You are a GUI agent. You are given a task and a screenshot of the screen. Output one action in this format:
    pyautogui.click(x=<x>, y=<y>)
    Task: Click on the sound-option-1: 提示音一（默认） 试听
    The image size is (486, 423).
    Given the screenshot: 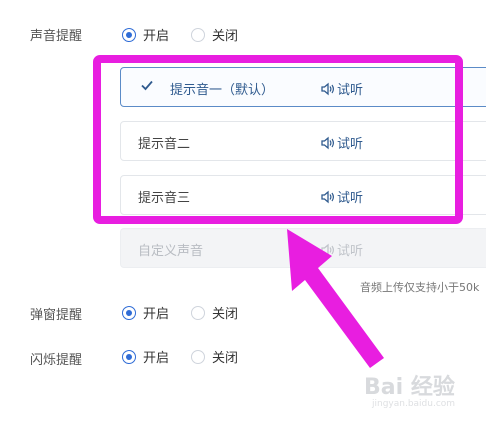 What is the action you would take?
    pyautogui.click(x=303, y=87)
    